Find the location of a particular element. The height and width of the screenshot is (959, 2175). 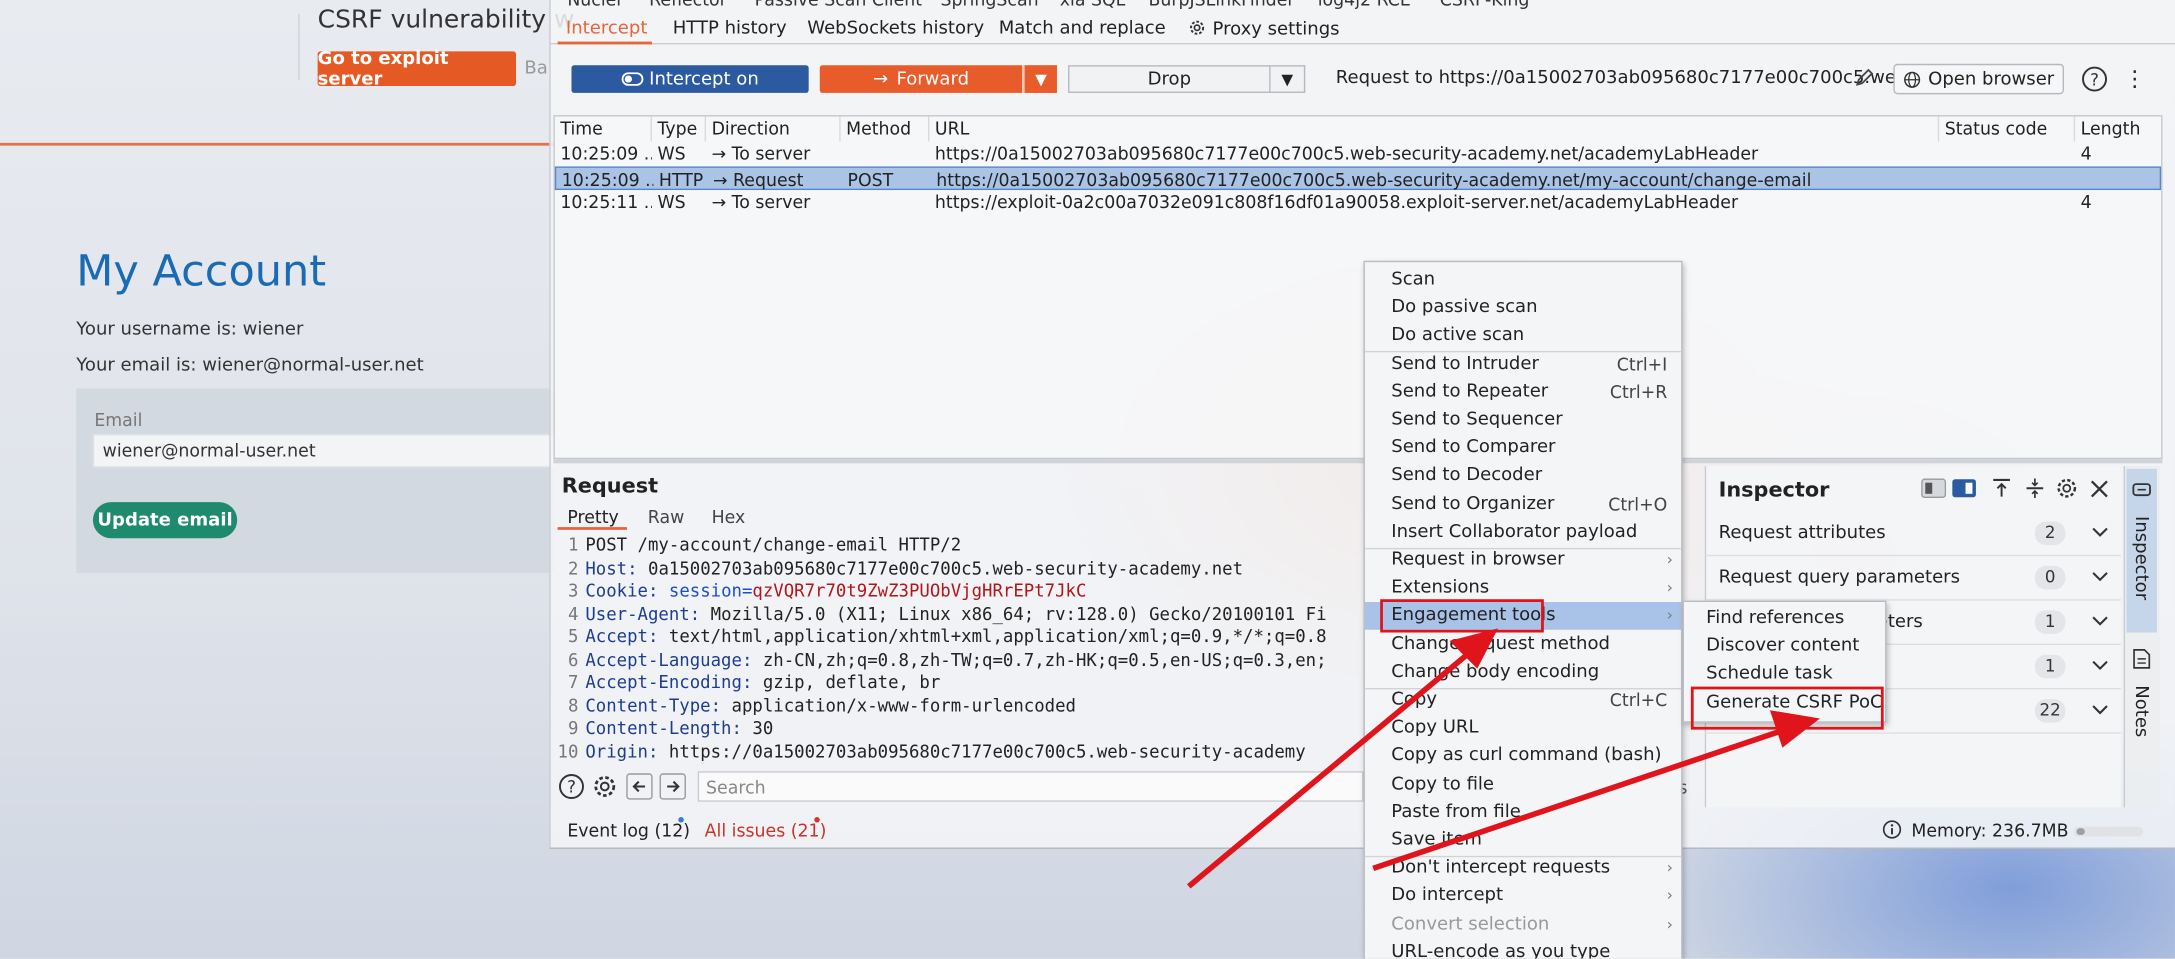

layout-split-icon is located at coordinates (1964, 488).